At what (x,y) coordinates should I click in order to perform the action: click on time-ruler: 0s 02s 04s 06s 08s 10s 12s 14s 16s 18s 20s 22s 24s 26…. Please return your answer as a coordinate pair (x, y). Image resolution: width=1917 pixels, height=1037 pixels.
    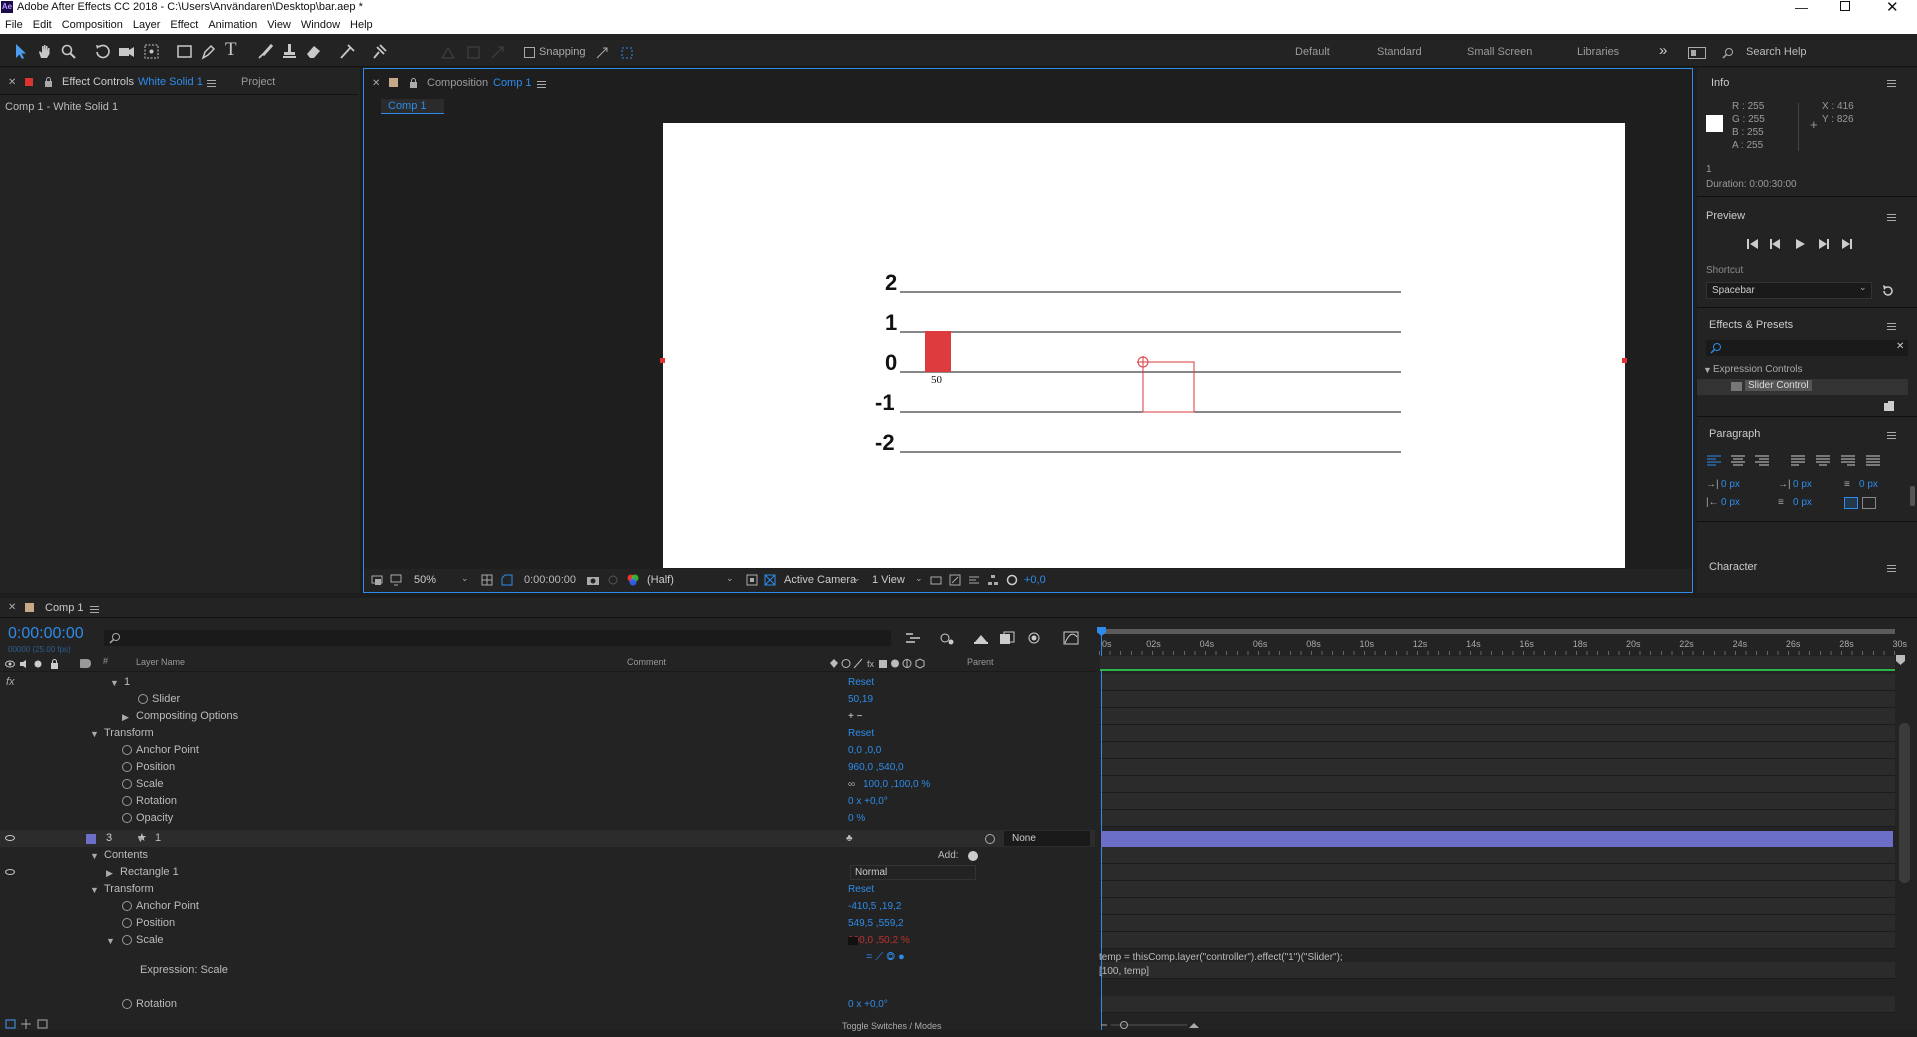
    Looking at the image, I should click on (1503, 641).